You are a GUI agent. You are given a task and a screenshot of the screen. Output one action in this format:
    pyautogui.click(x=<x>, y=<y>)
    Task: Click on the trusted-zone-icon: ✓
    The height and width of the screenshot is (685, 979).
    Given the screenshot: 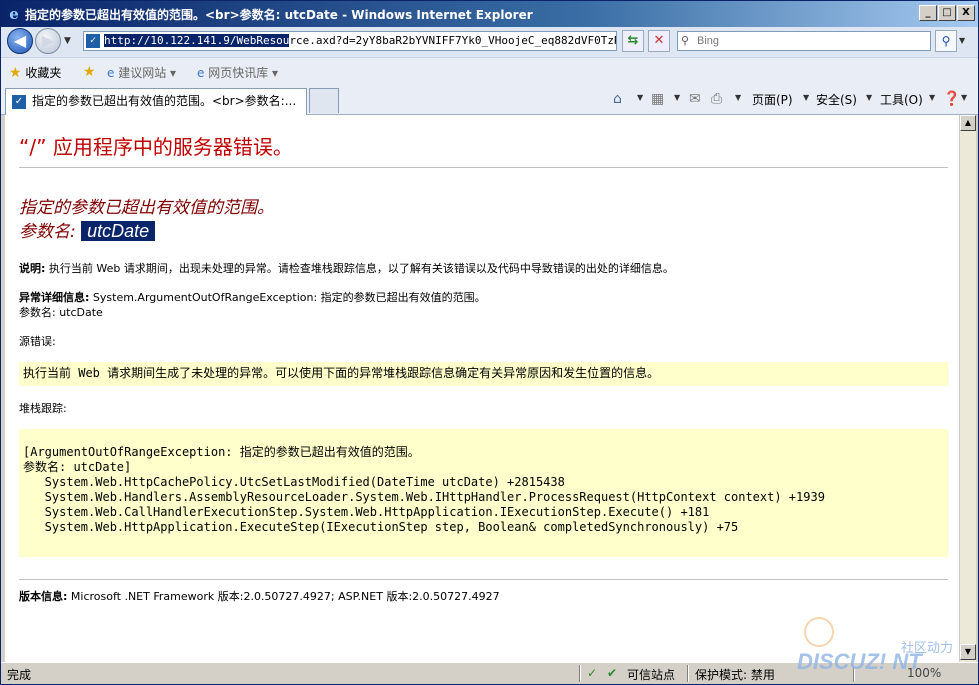 What is the action you would take?
    pyautogui.click(x=592, y=673)
    